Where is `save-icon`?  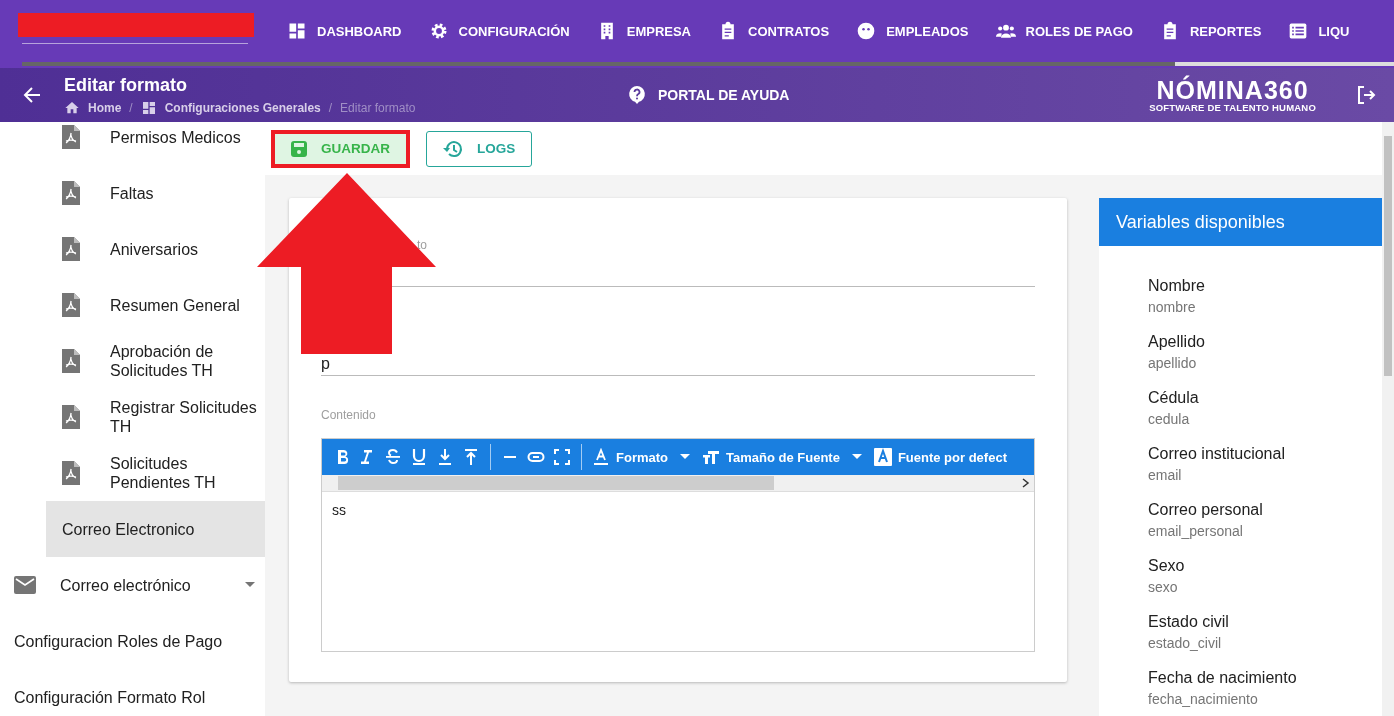
save-icon is located at coordinates (299, 148).